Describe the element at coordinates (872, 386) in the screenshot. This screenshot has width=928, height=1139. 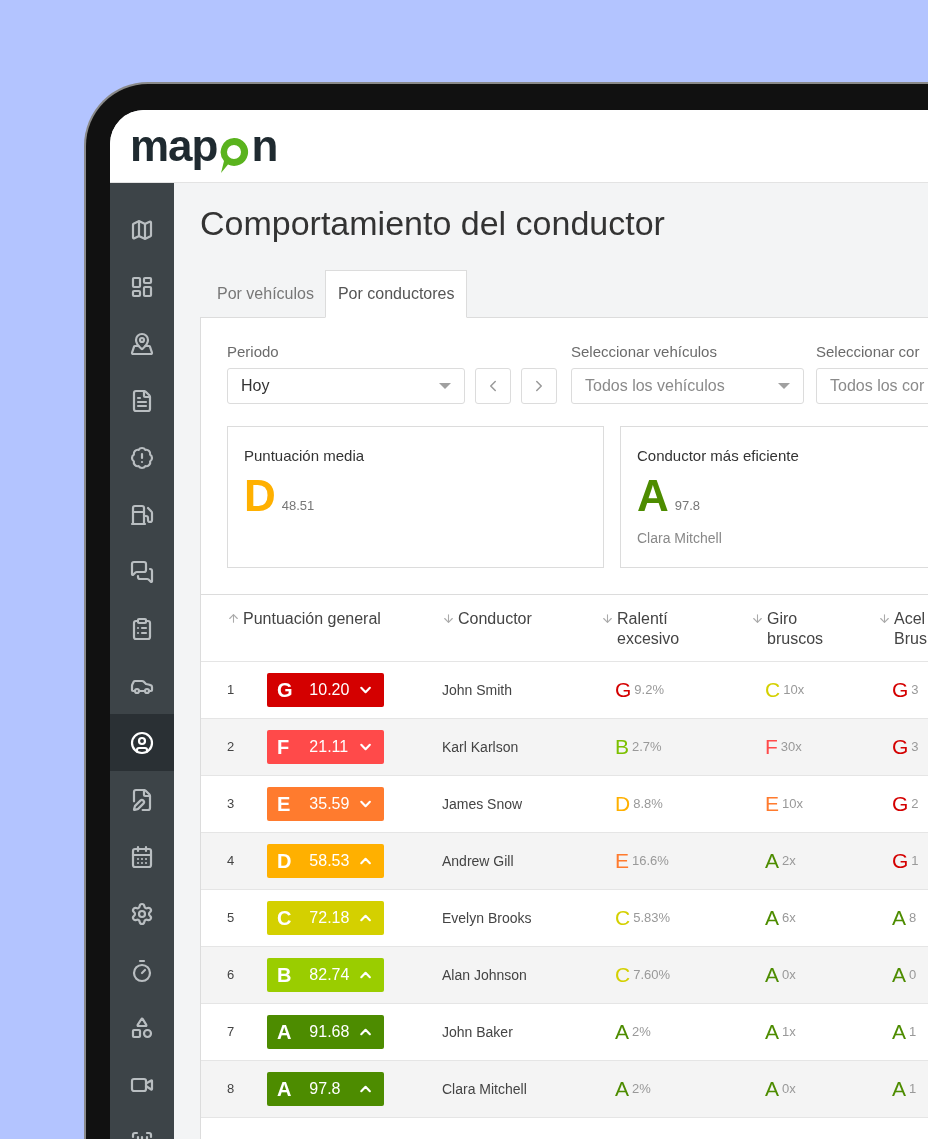
I see `select-field: Todos los cor` at that location.